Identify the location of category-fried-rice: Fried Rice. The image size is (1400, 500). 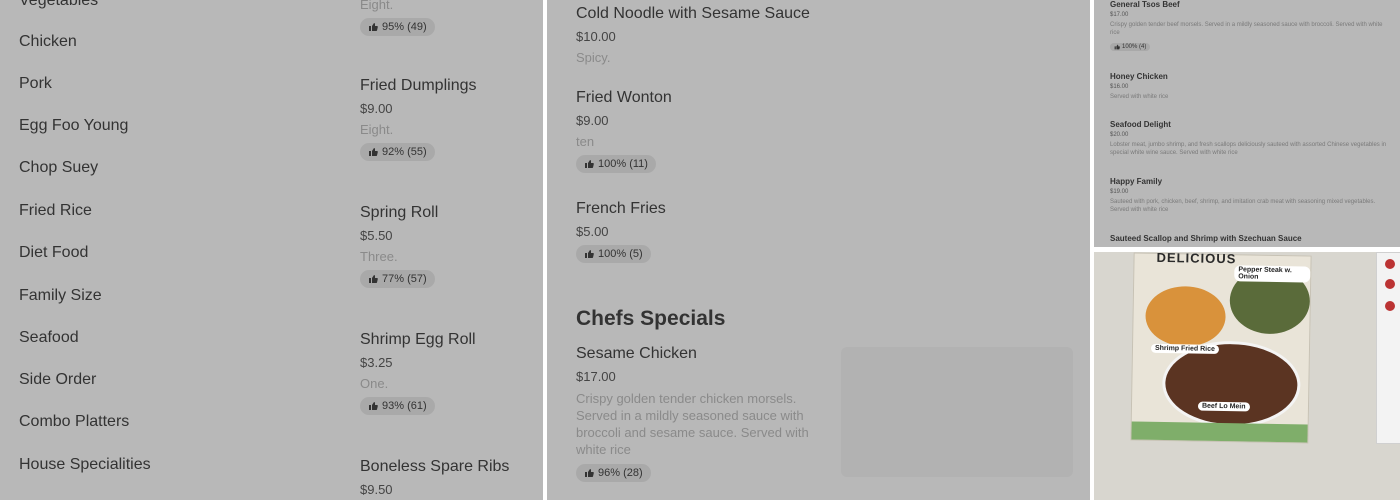
(55, 211).